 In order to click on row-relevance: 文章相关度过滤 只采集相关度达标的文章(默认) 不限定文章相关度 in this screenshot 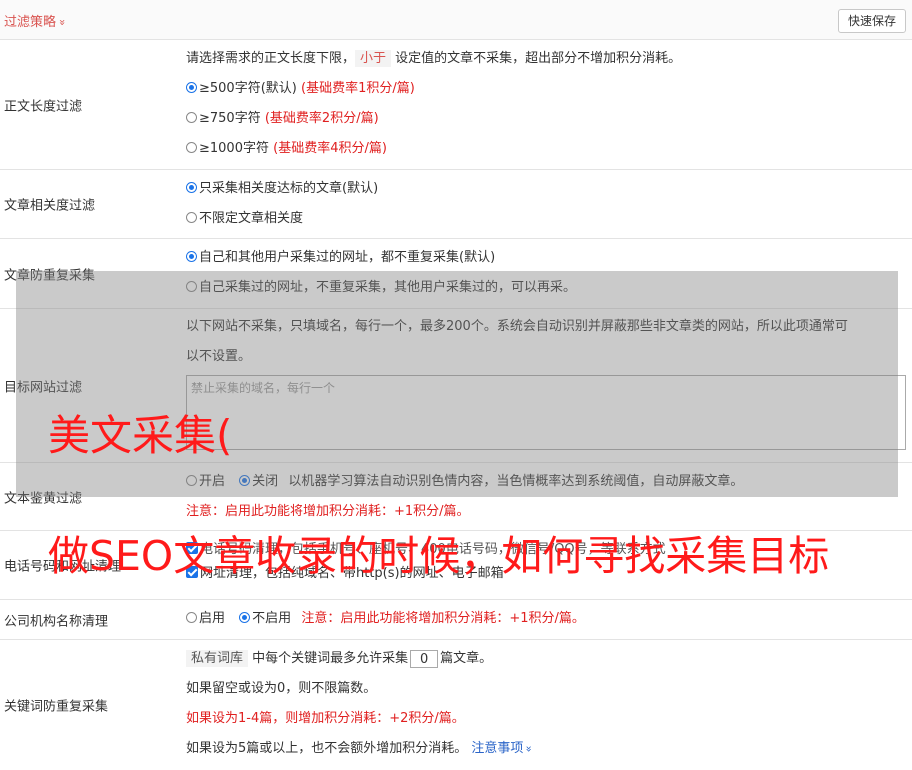, I will do `click(456, 204)`.